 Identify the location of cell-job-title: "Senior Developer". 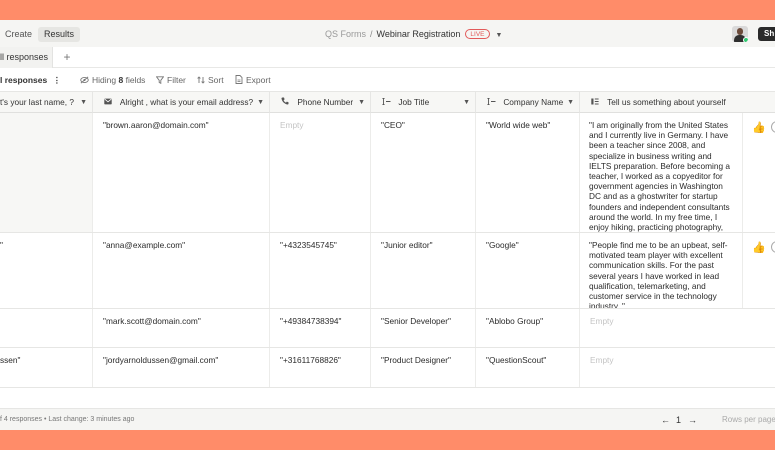
(423, 328).